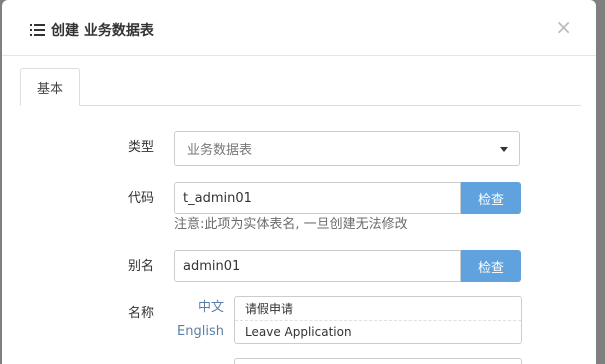 Image resolution: width=605 pixels, height=364 pixels. What do you see at coordinates (491, 266) in the screenshot?
I see `check-alias-button: 检查` at bounding box center [491, 266].